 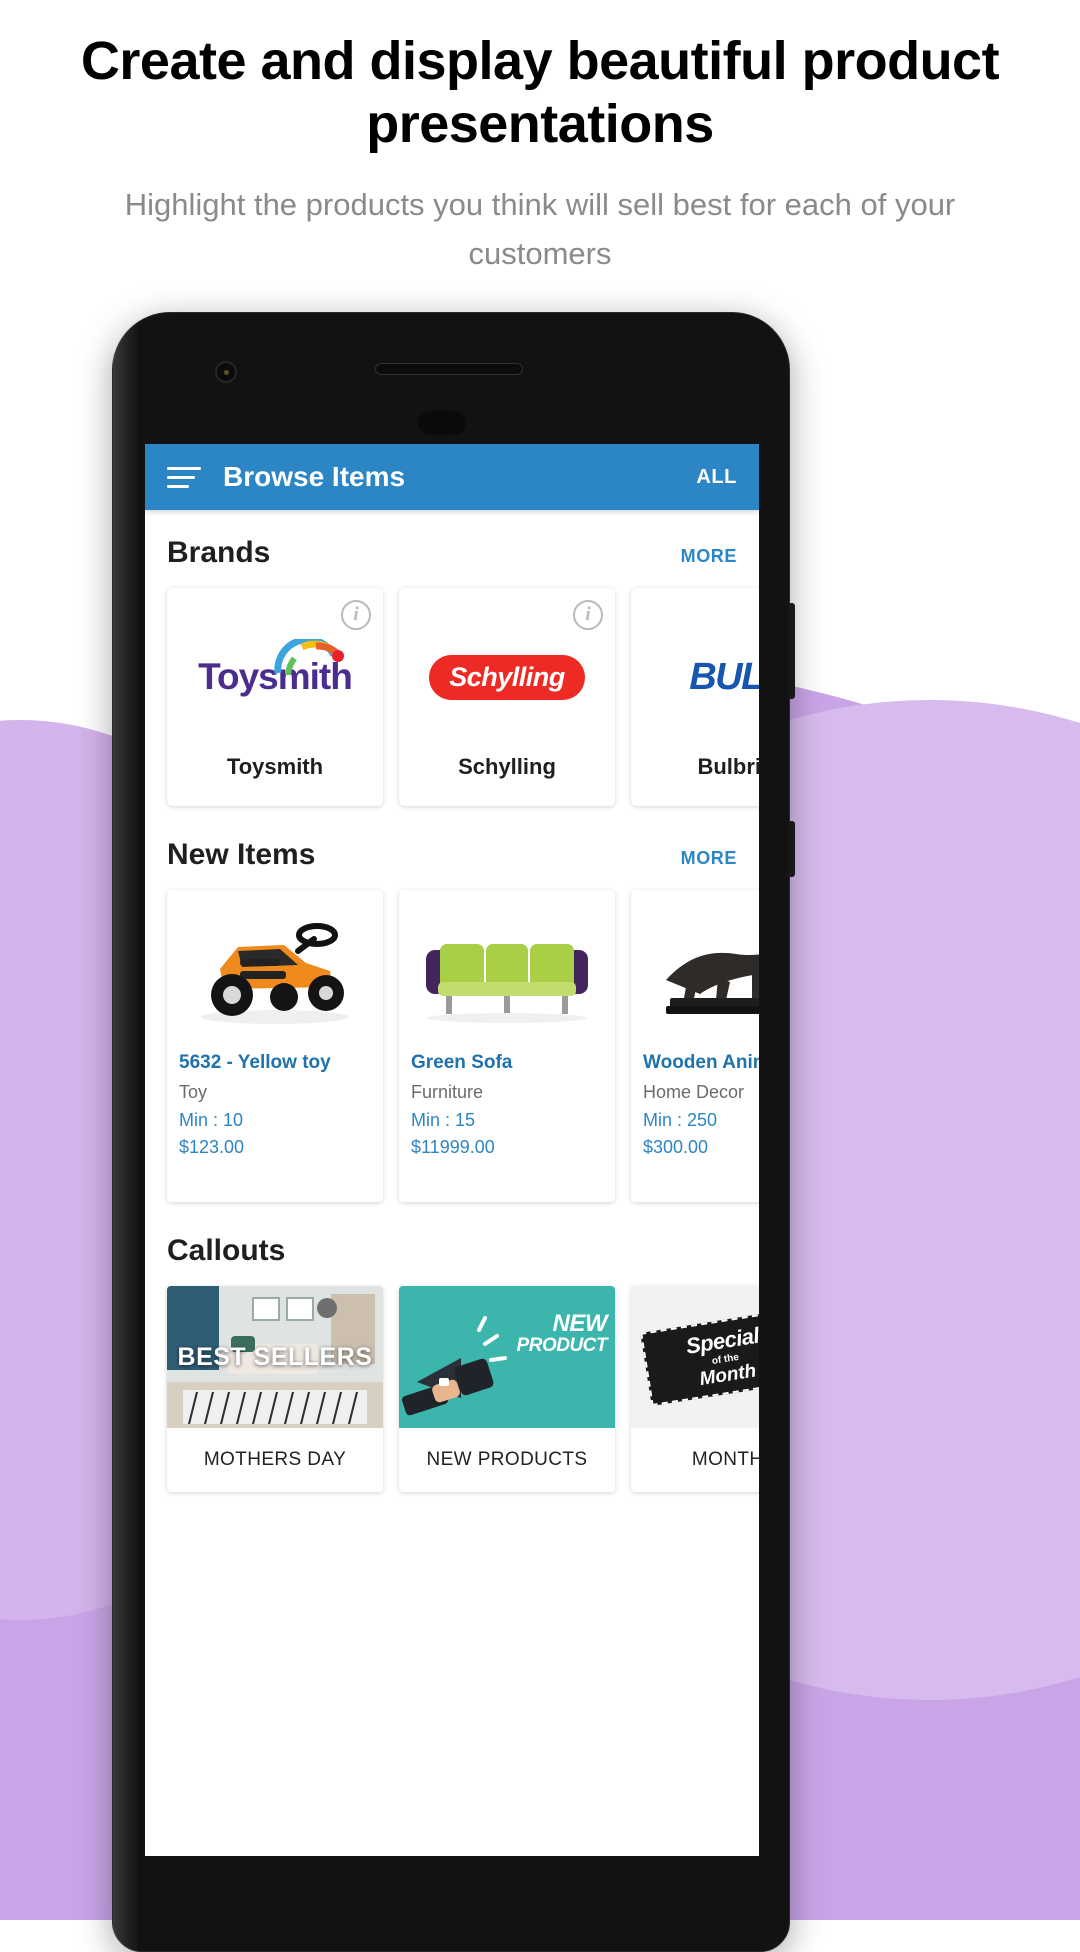 I want to click on app-bar: Browse Items ALL, so click(x=452, y=477).